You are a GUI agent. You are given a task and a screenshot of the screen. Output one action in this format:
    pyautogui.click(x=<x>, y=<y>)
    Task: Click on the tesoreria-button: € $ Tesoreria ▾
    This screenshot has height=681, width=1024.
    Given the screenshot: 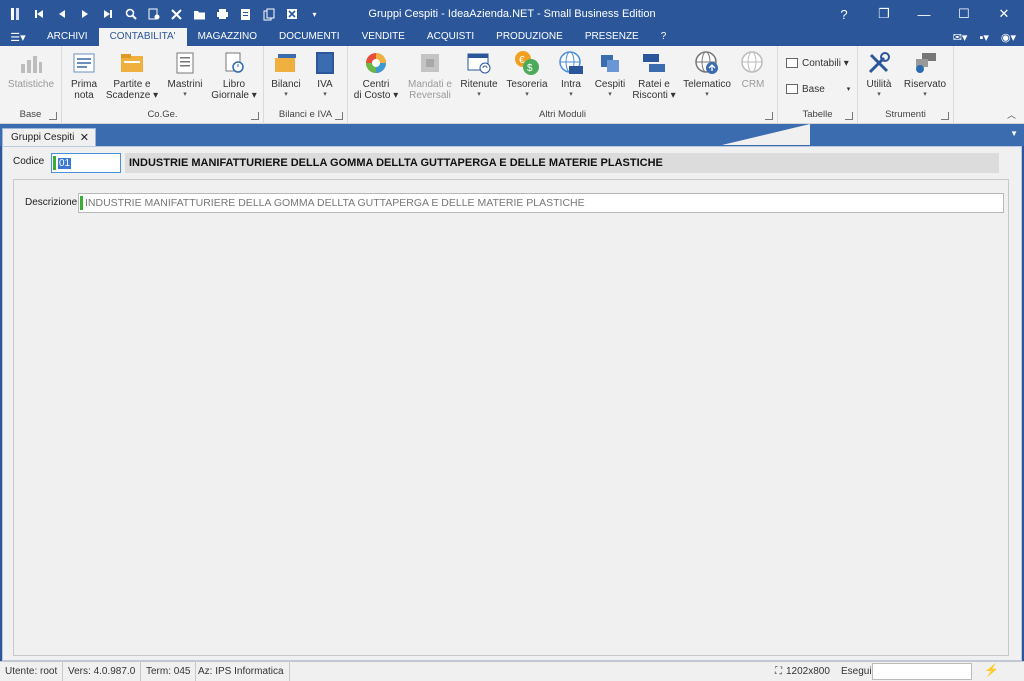 What is the action you would take?
    pyautogui.click(x=527, y=78)
    